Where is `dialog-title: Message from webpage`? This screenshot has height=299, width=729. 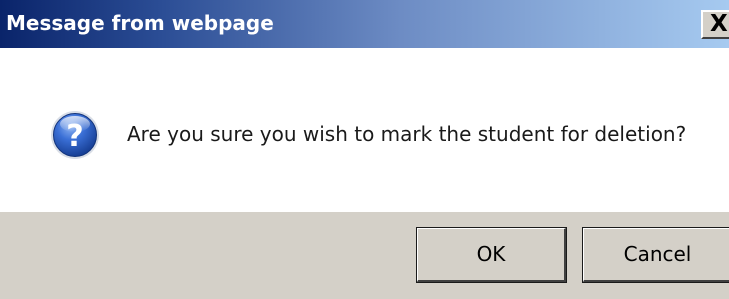 dialog-title: Message from webpage is located at coordinates (140, 23).